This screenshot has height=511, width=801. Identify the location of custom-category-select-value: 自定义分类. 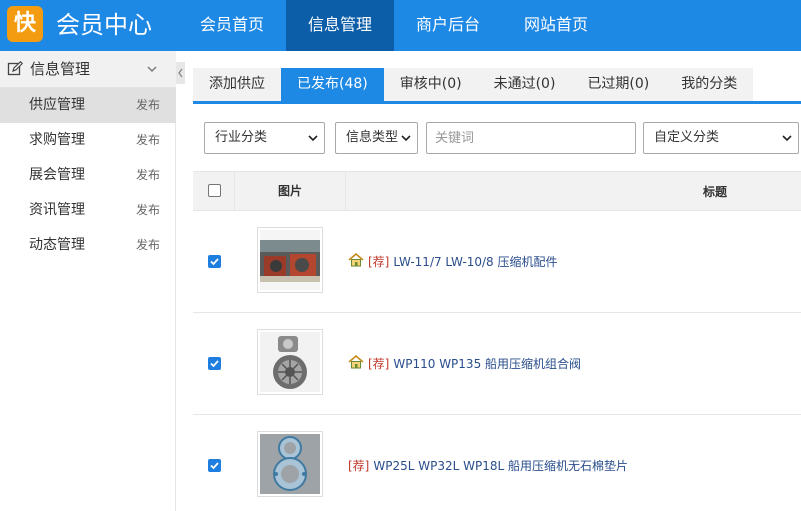
(687, 137).